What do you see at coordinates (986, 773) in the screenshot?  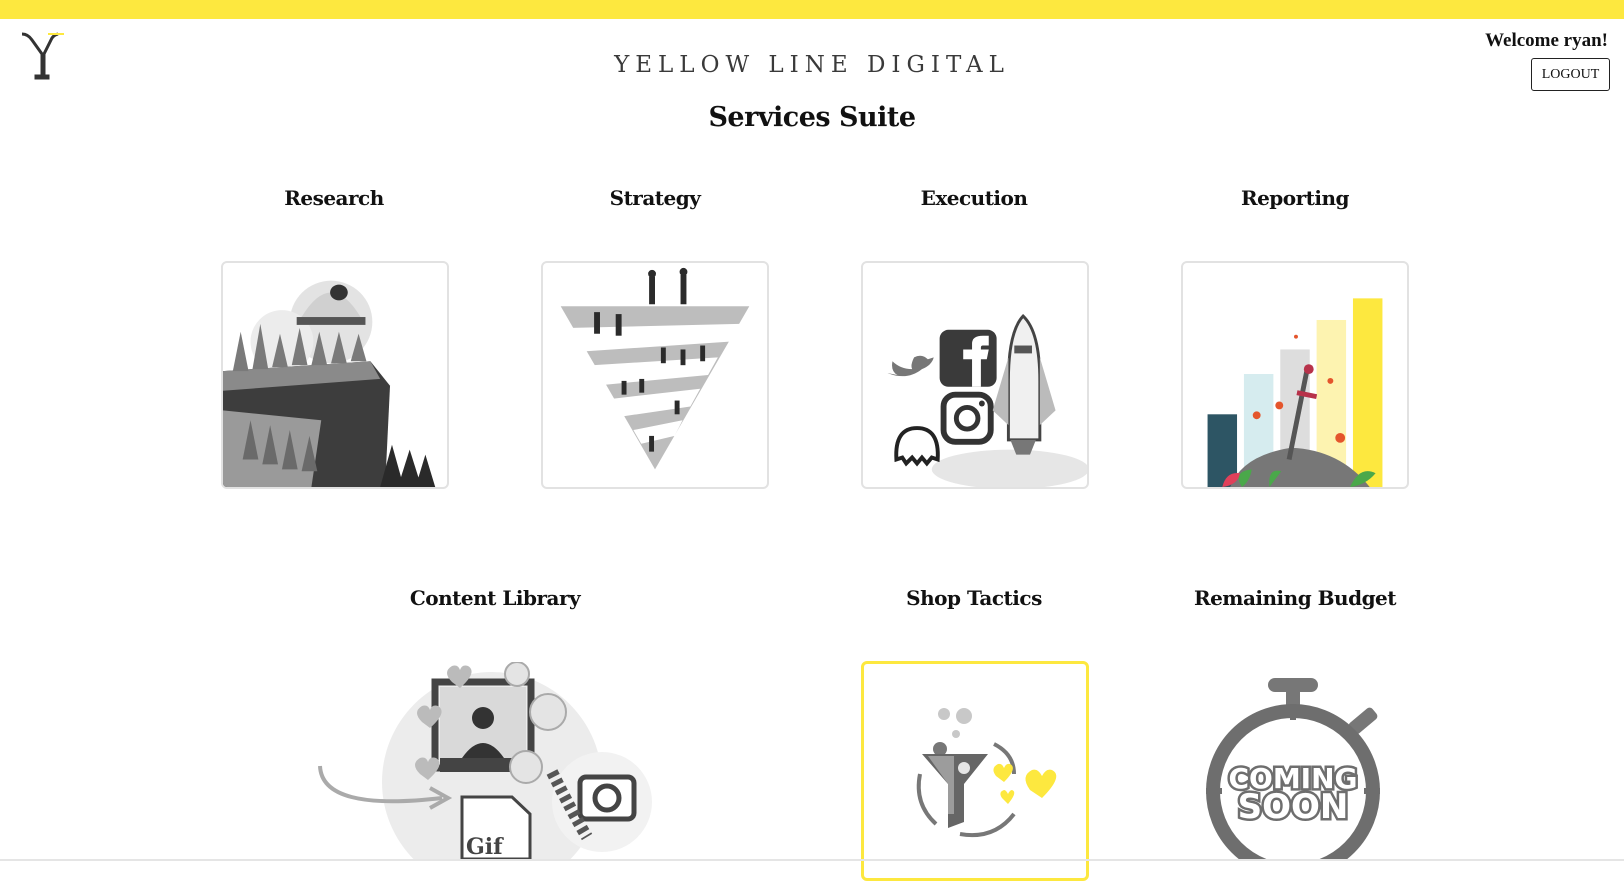 I see `funnel-hearts-icon` at bounding box center [986, 773].